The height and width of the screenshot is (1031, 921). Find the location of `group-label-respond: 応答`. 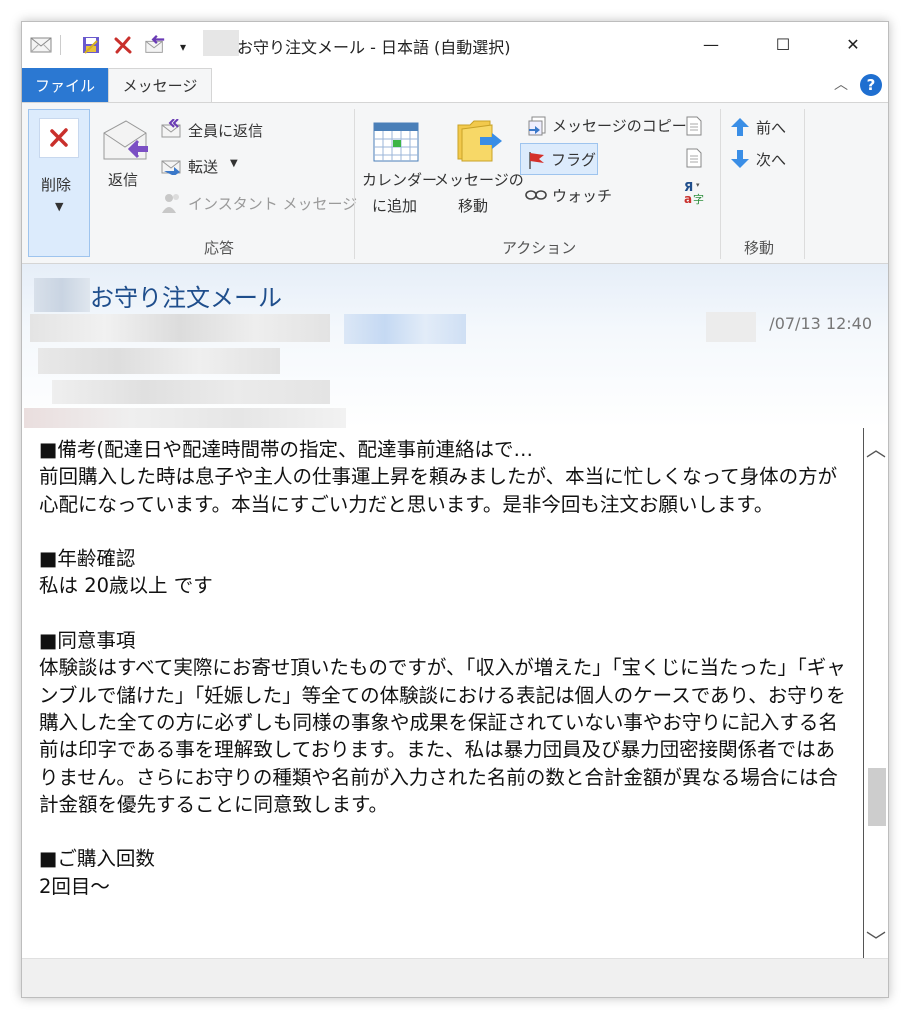

group-label-respond: 応答 is located at coordinates (219, 248).